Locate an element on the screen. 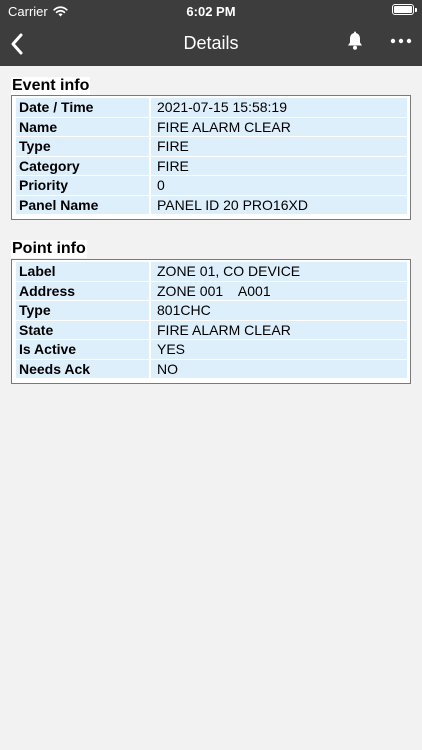 Image resolution: width=422 pixels, height=750 pixels. bell-icon is located at coordinates (355, 40).